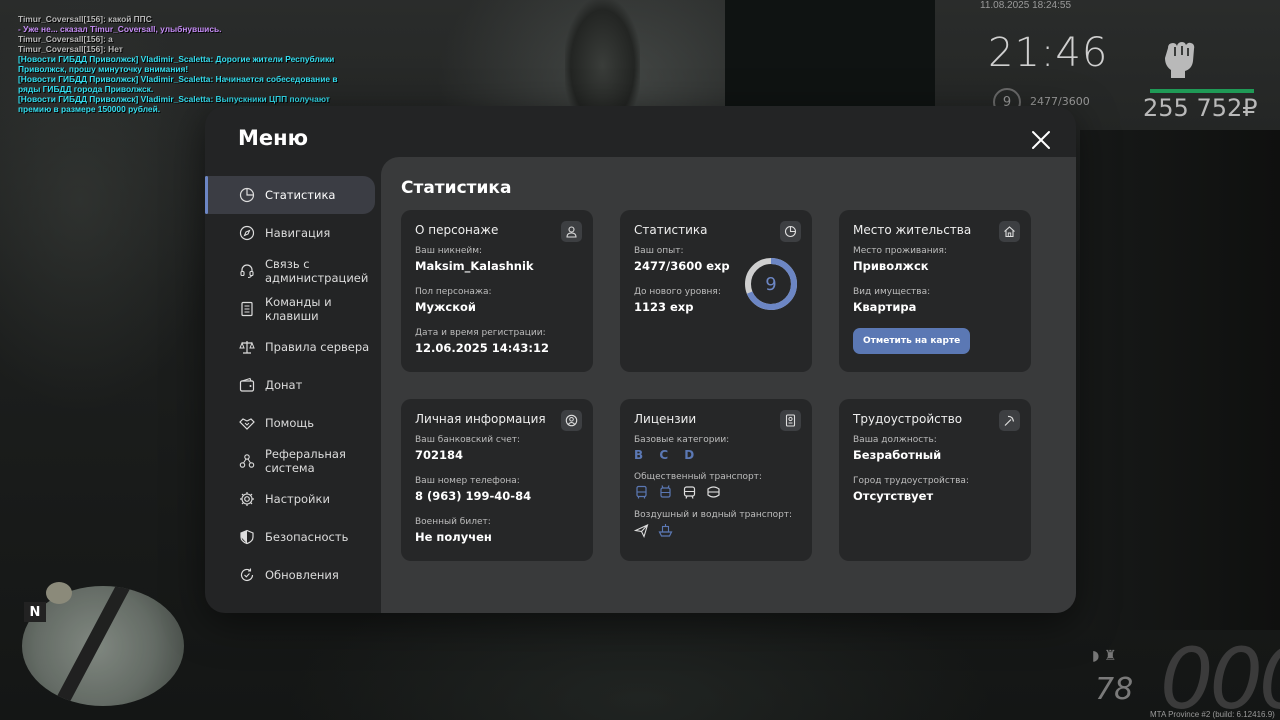 This screenshot has height=720, width=1280. Describe the element at coordinates (284, 385) in the screenshot. I see `sidebar-item-label: Донат` at that location.